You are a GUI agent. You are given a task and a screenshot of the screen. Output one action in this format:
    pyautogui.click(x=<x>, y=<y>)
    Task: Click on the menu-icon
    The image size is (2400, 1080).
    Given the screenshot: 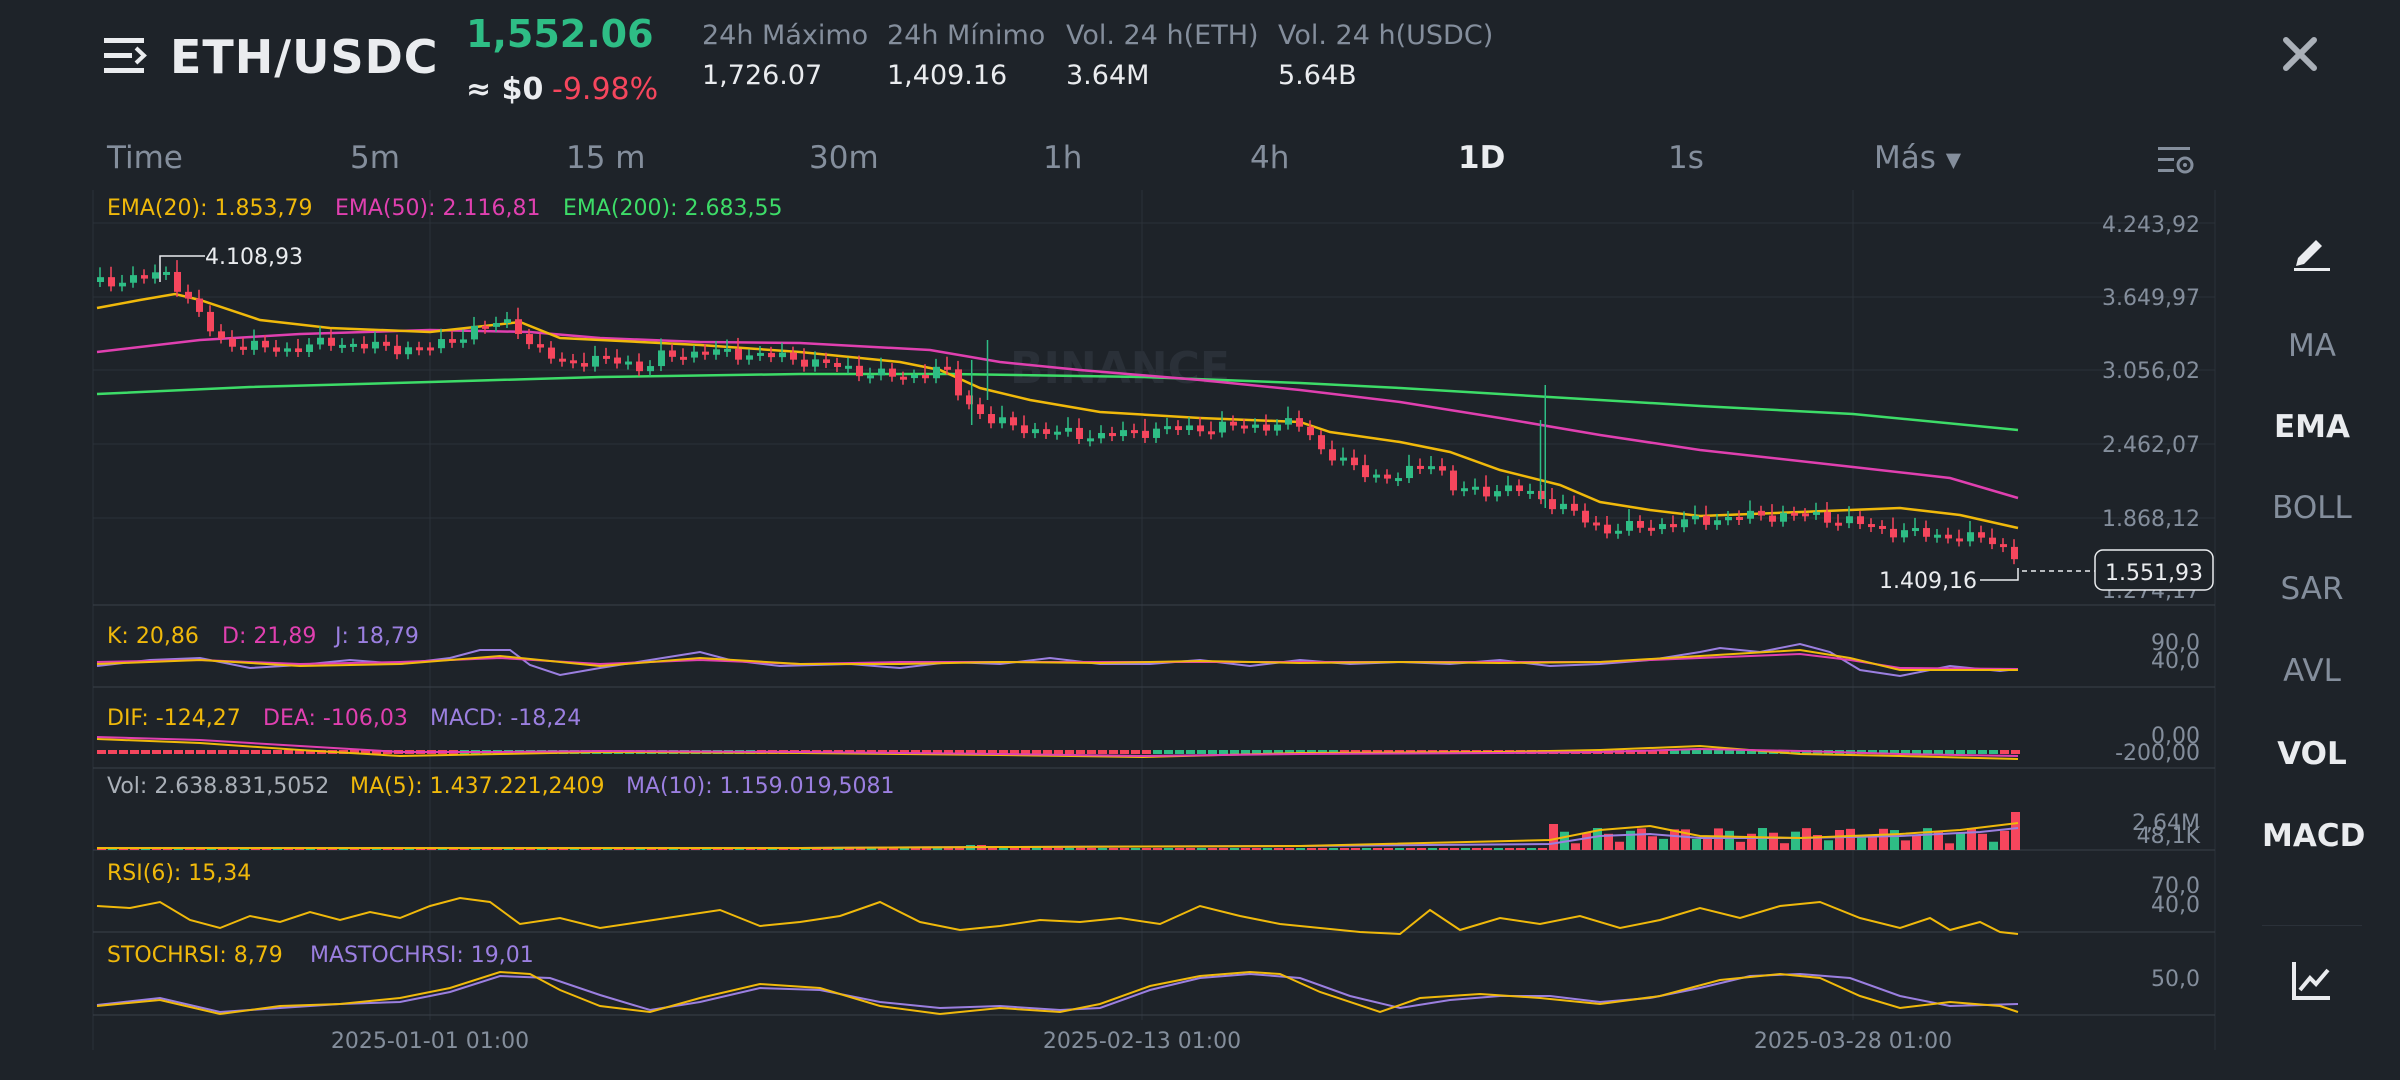 What is the action you would take?
    pyautogui.click(x=126, y=56)
    